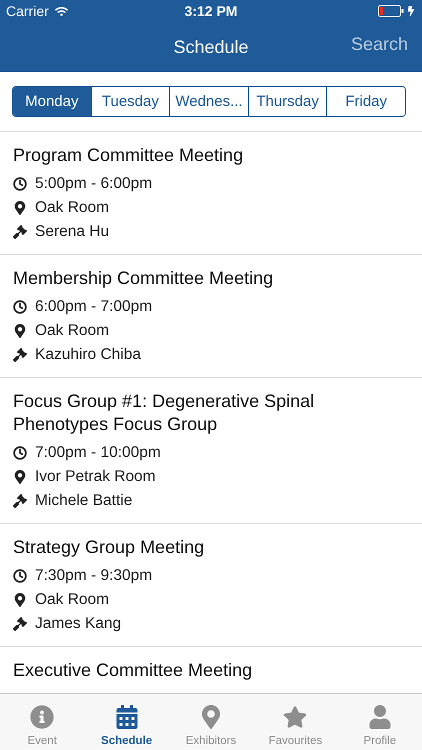  I want to click on session-title: Program Committee Meeting, so click(128, 155).